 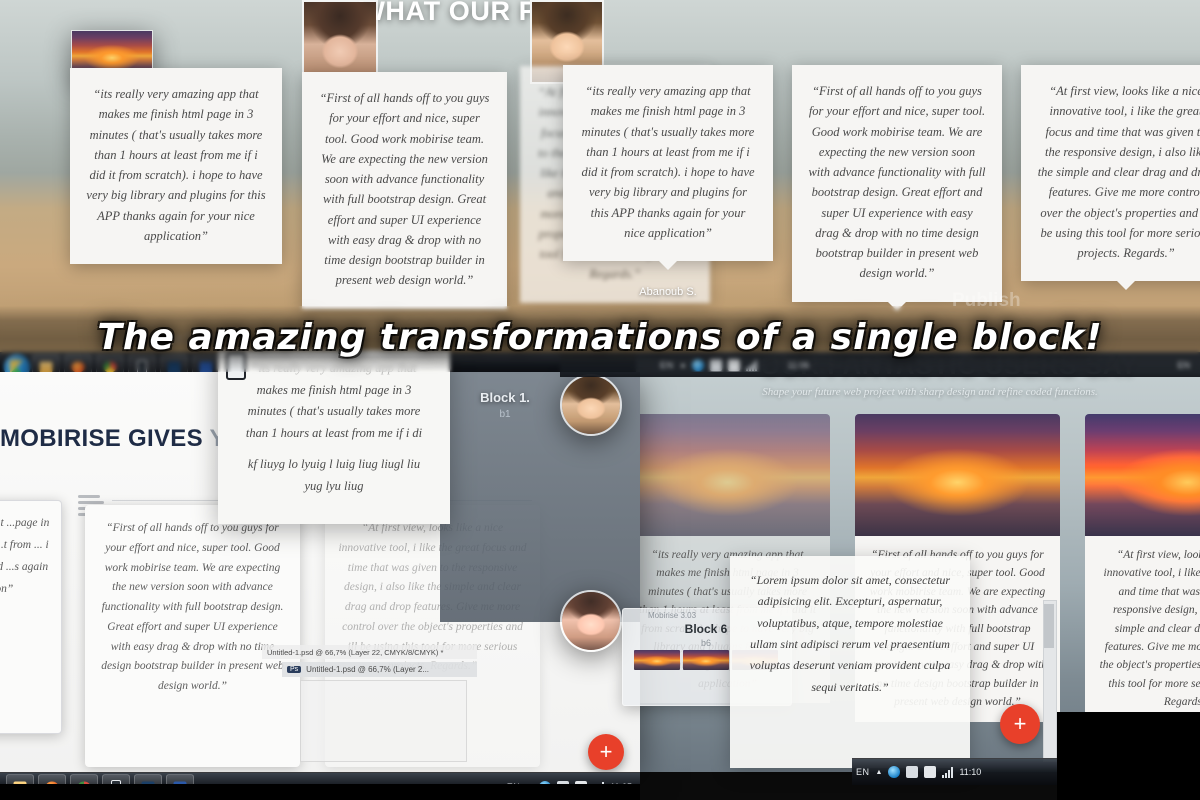 I want to click on heading-strong: MOBIRISE GIVES, so click(x=101, y=438).